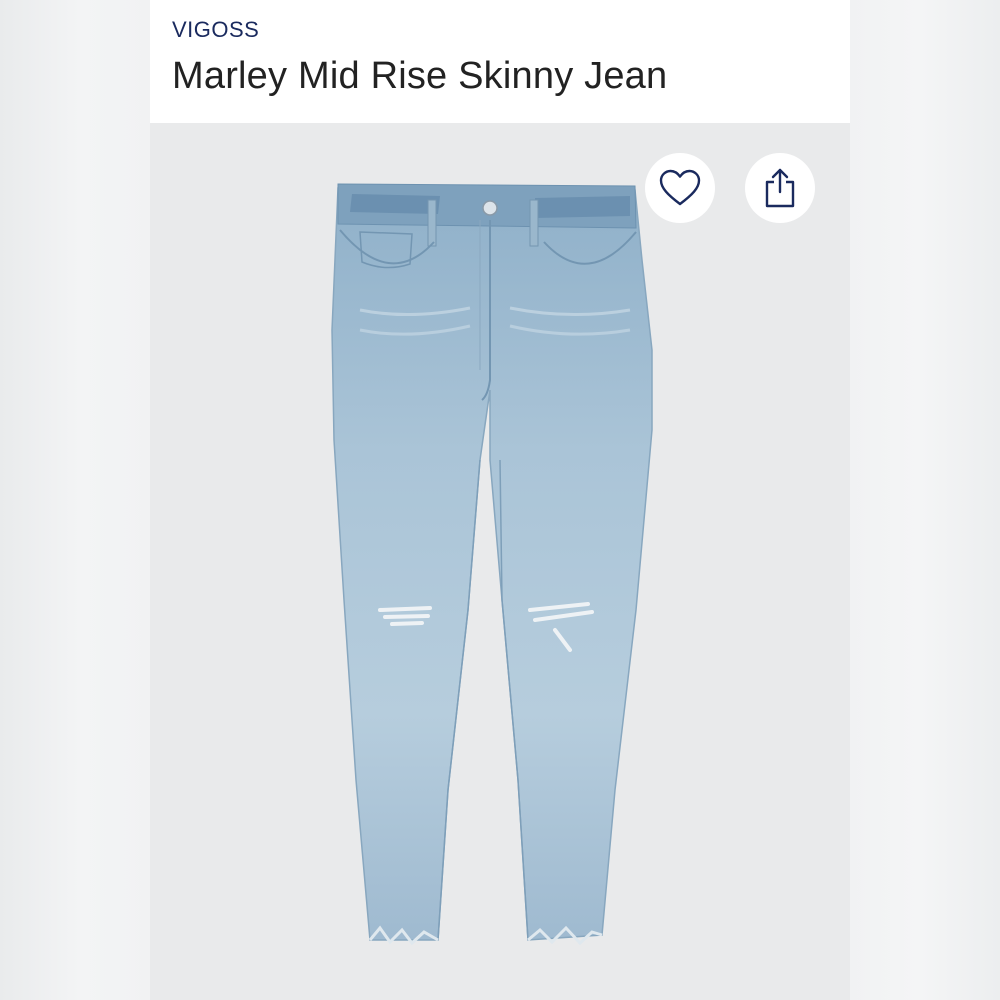 Image resolution: width=1000 pixels, height=1000 pixels. I want to click on product-header: VIGOSS Marley Mid Rise Skinny Jean, so click(500, 61).